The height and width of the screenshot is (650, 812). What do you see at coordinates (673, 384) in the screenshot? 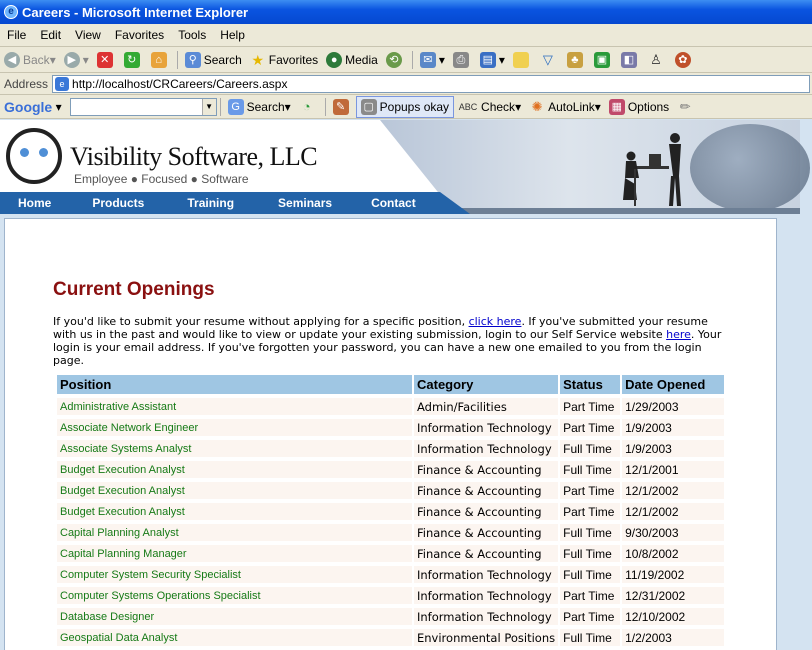
I see `header-date-opened: Date Opened` at bounding box center [673, 384].